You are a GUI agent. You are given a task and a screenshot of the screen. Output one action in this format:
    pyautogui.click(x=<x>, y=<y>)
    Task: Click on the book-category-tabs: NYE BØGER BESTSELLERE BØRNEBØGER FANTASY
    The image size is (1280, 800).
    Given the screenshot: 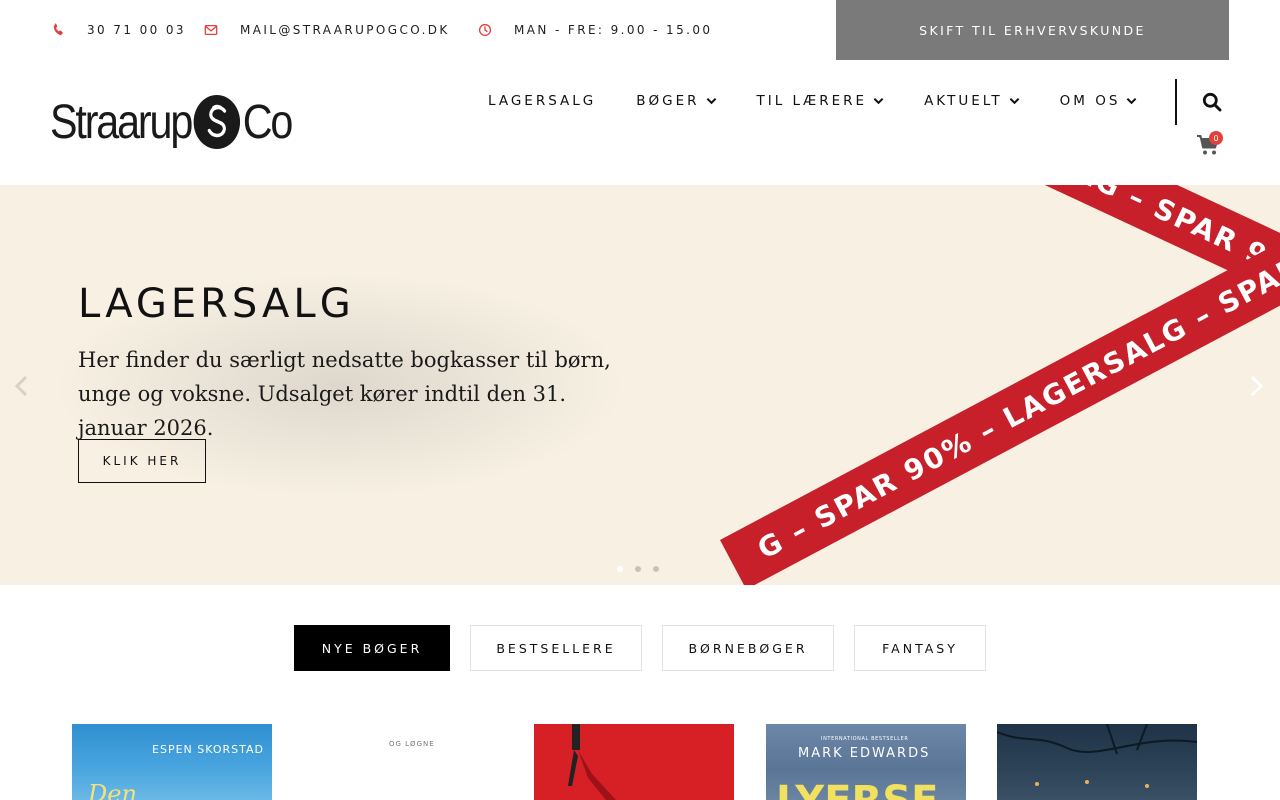 What is the action you would take?
    pyautogui.click(x=640, y=648)
    